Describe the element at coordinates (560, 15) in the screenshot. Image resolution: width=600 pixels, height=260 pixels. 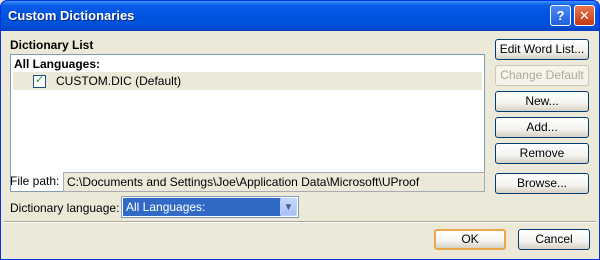
I see `help-button: ?` at that location.